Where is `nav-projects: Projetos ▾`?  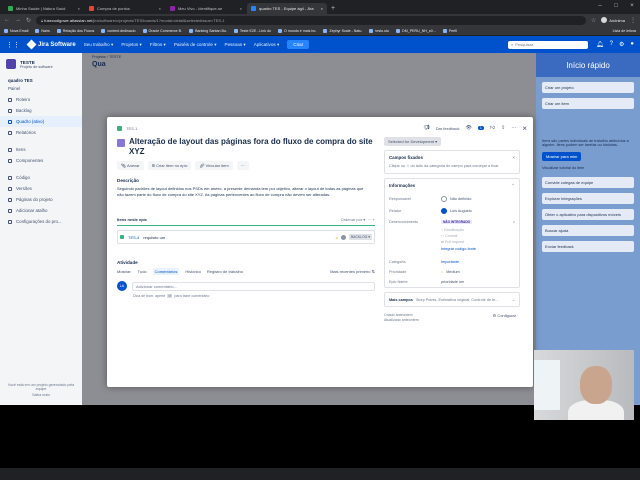 nav-projects: Projetos ▾ is located at coordinates (131, 45).